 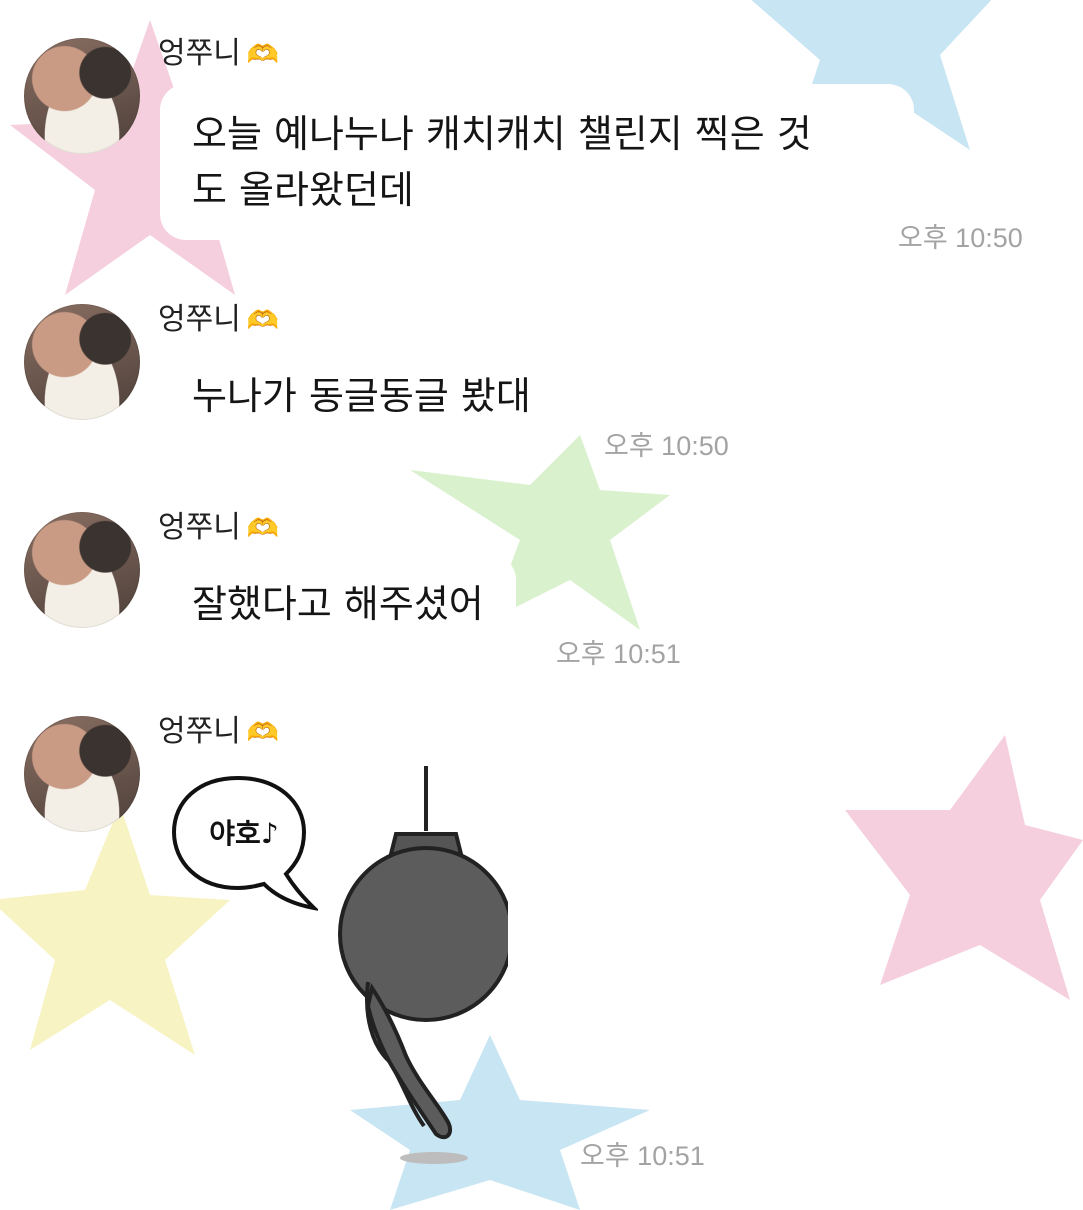 I want to click on message-bubble: 누나가 동글동글 봤대, so click(x=361, y=396).